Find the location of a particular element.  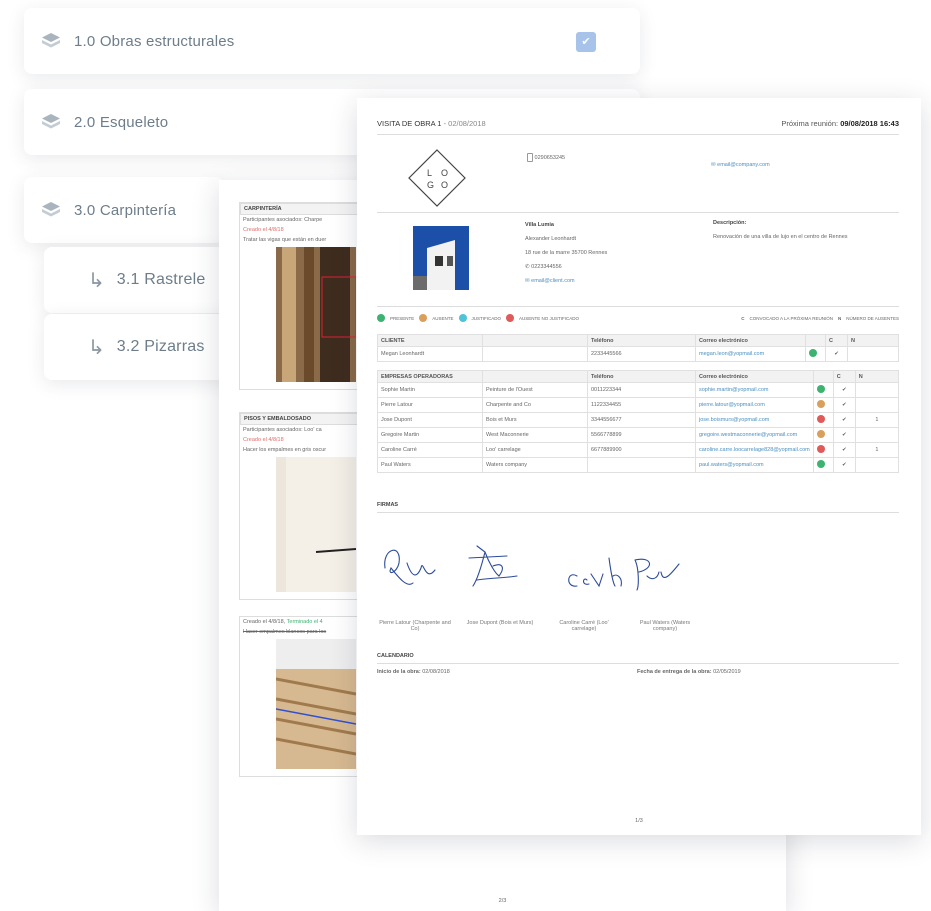

company-name: Charpente and Co is located at coordinates (535, 405).